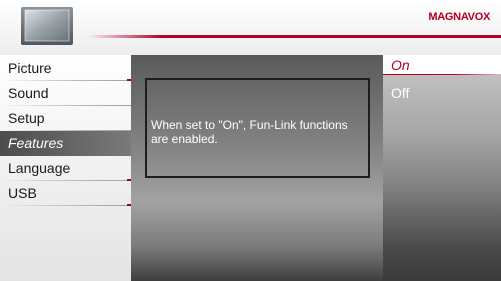  What do you see at coordinates (65, 193) in the screenshot?
I see `menu-item-usb: USB` at bounding box center [65, 193].